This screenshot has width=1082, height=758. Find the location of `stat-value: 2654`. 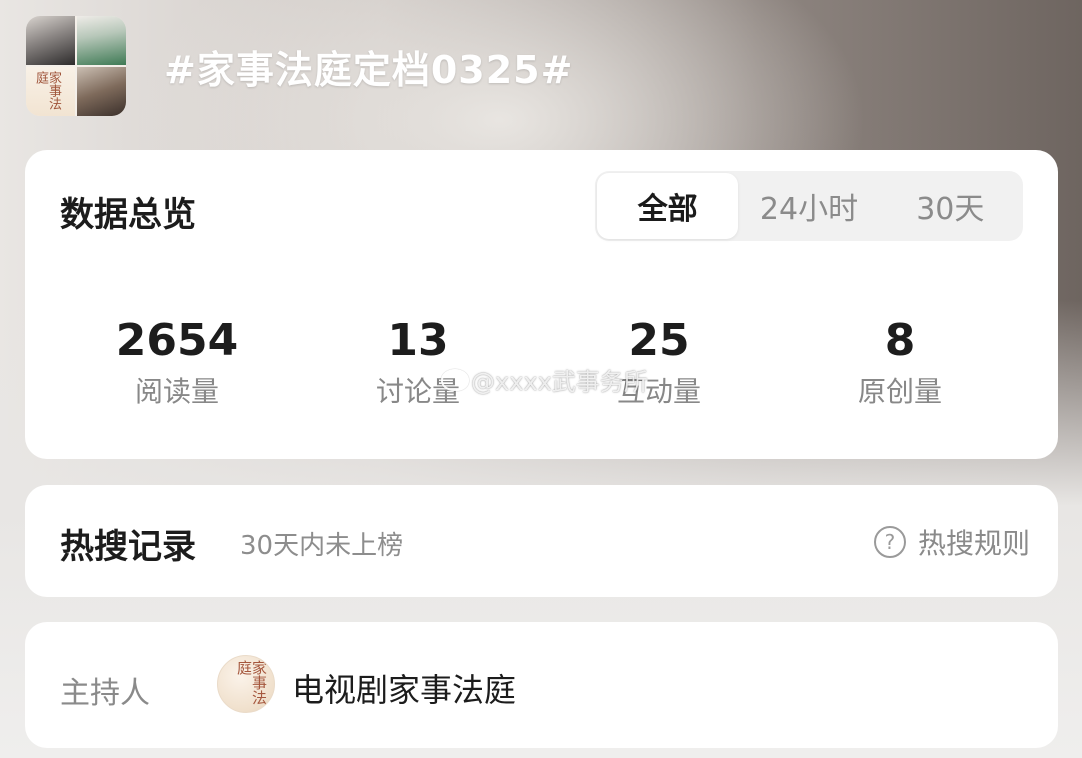

stat-value: 2654 is located at coordinates (177, 340).